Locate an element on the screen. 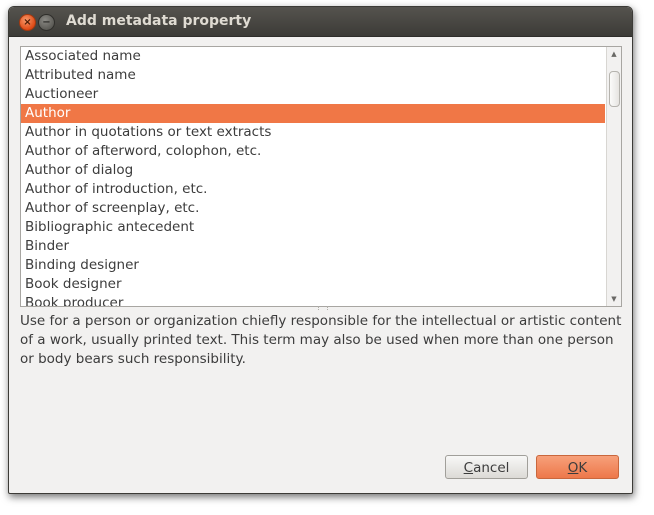 The height and width of the screenshot is (515, 654). minimize-window-button: − is located at coordinates (46, 22).